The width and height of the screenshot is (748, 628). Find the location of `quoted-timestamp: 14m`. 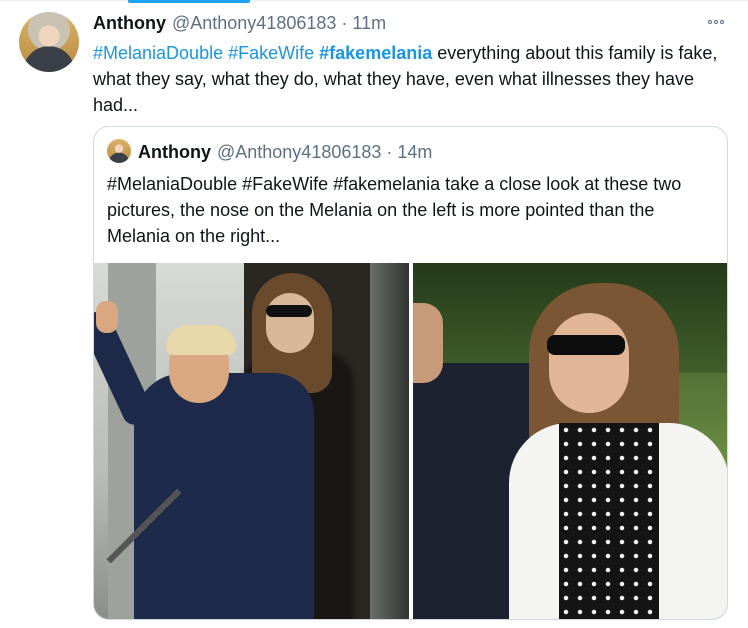

quoted-timestamp: 14m is located at coordinates (415, 152).